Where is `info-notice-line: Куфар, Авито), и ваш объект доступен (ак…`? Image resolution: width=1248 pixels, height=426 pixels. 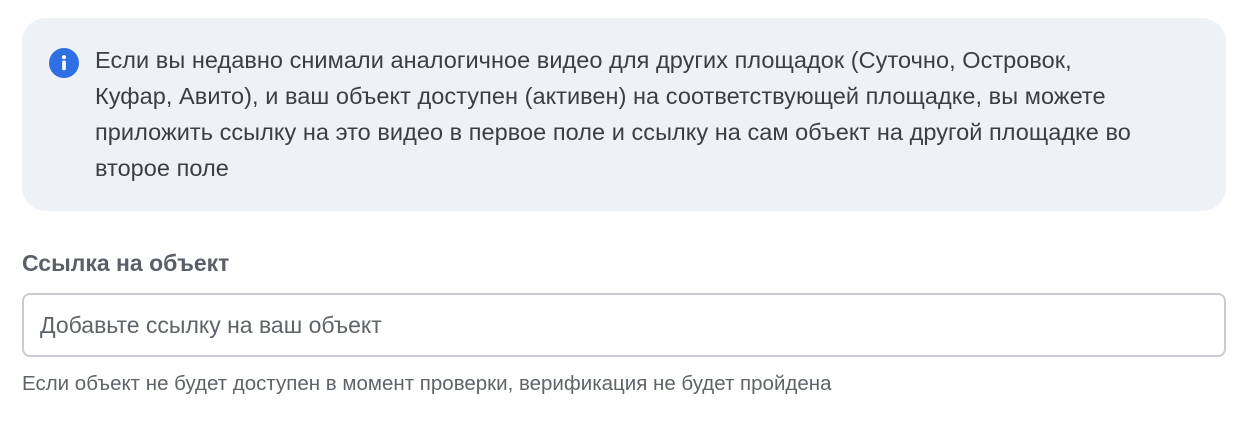 info-notice-line: Куфар, Авито), и ваш объект доступен (ак… is located at coordinates (600, 96).